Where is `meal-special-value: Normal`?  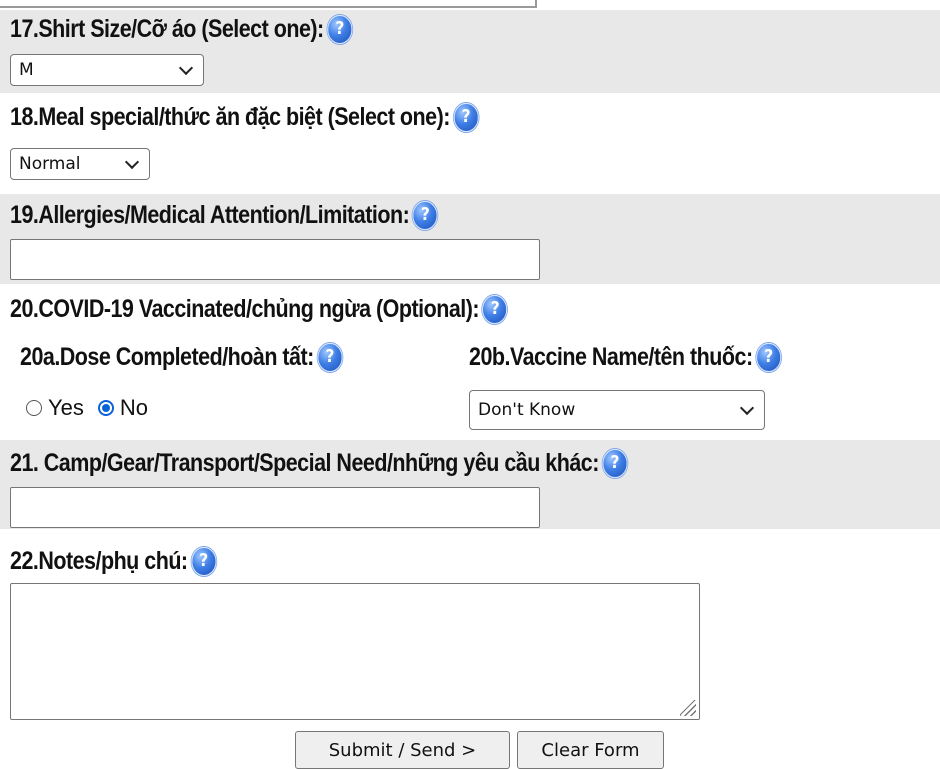
meal-special-value: Normal is located at coordinates (50, 164).